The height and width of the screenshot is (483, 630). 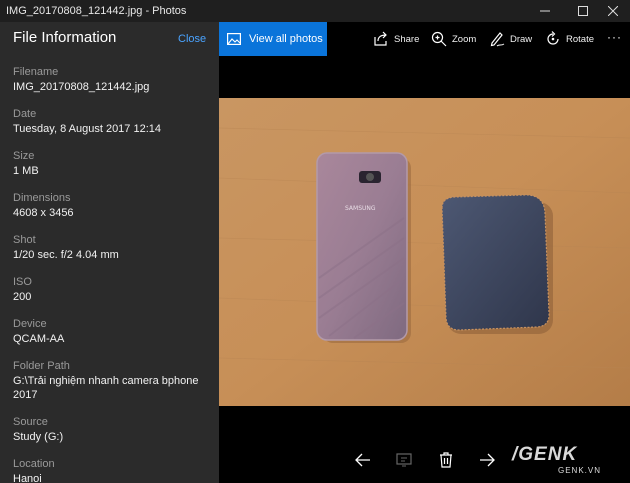 I want to click on close-icon, so click(x=613, y=11).